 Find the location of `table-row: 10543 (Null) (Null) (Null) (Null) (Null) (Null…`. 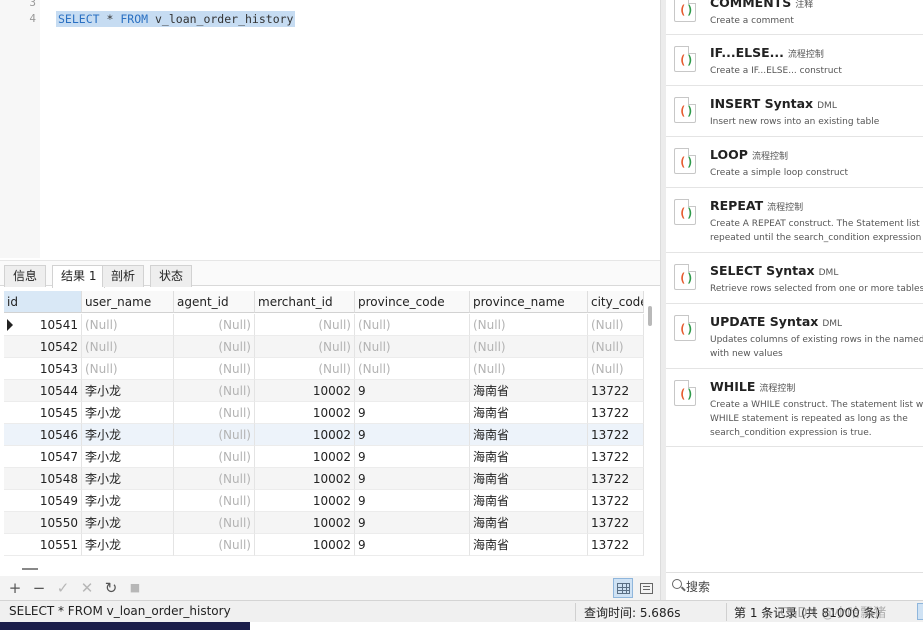

table-row: 10543 (Null) (Null) (Null) (Null) (Null) (Null… is located at coordinates (324, 369).